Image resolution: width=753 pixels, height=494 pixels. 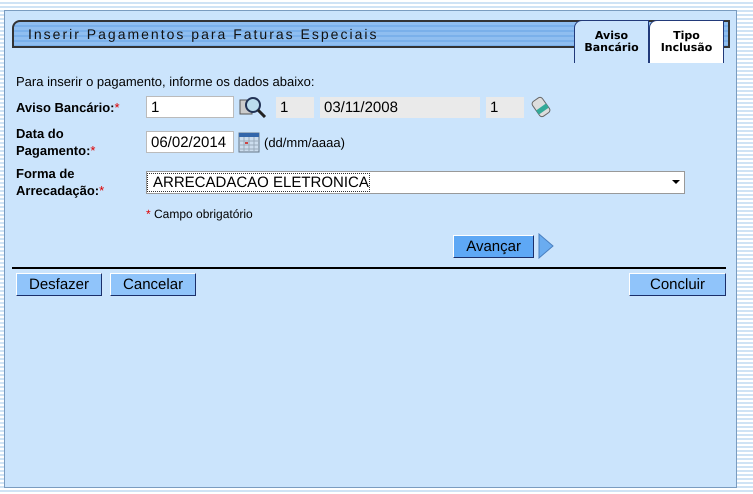 What do you see at coordinates (166, 81) in the screenshot?
I see `instructions-text: Para inserir o pagamento, informe os dados abaixo:` at bounding box center [166, 81].